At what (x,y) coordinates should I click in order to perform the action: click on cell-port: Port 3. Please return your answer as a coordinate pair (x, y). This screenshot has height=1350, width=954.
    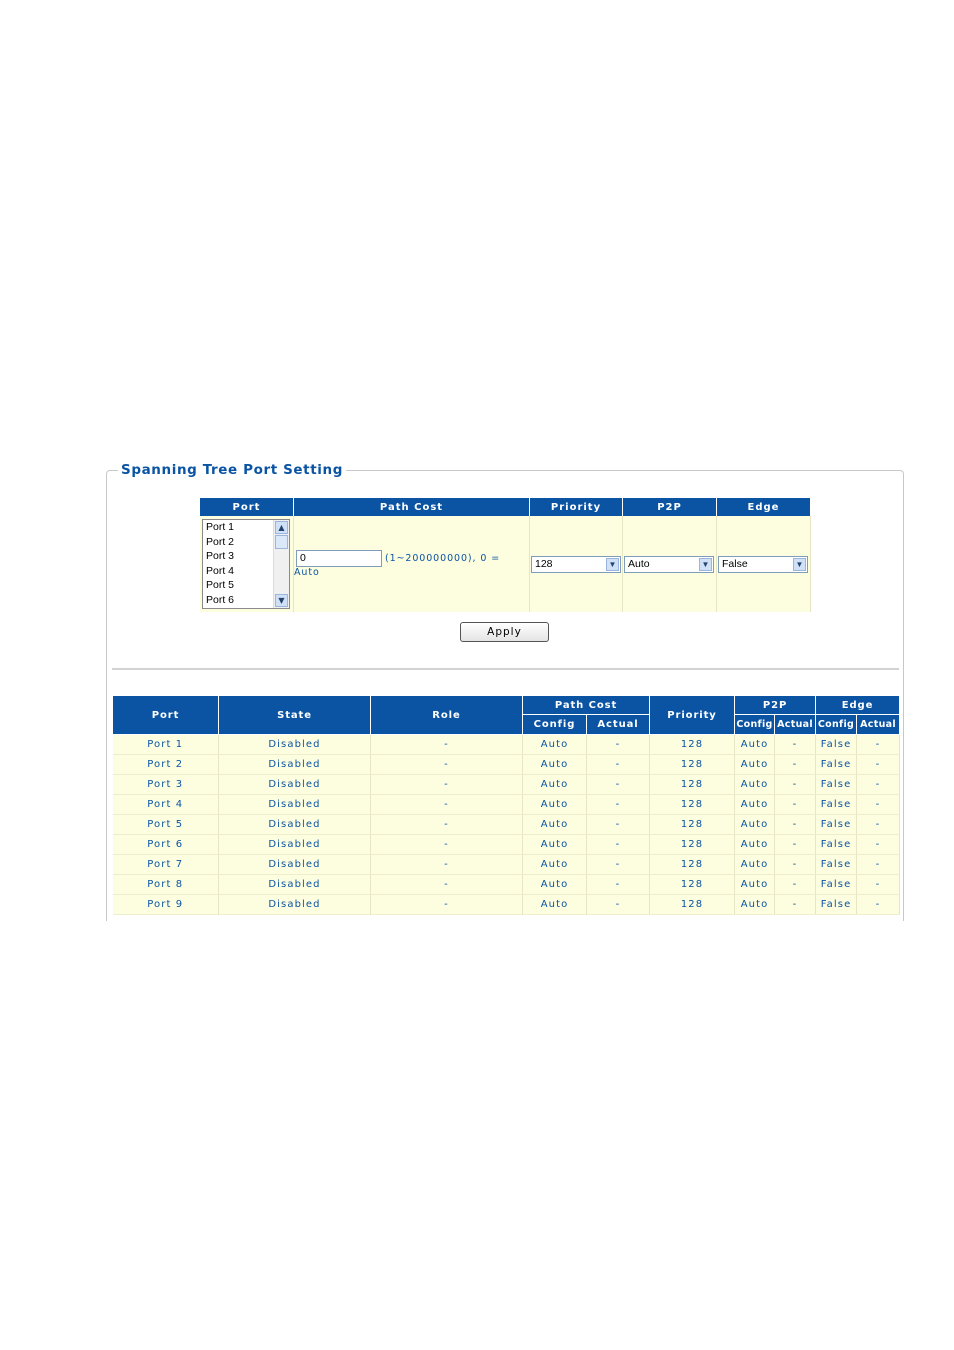
    Looking at the image, I should click on (165, 784).